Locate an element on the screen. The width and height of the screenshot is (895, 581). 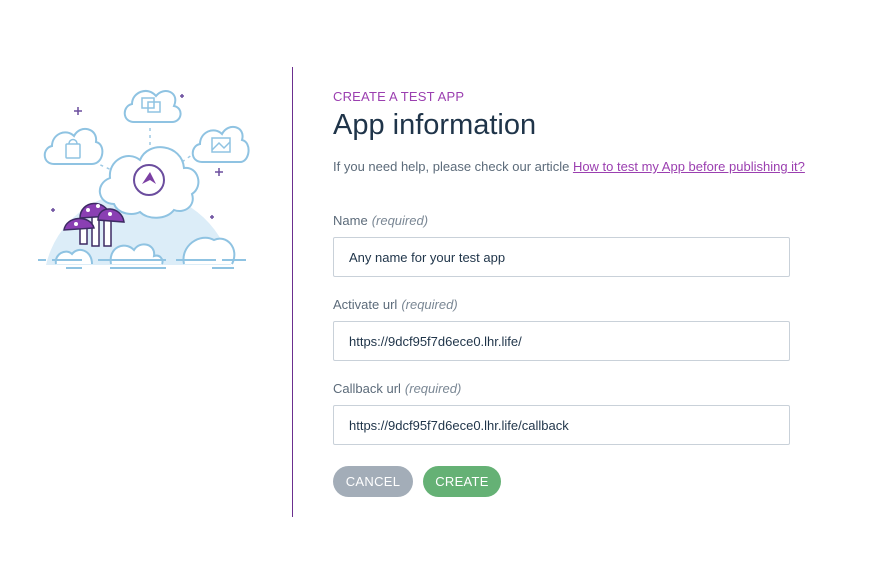
page-title: App information is located at coordinates (435, 125).